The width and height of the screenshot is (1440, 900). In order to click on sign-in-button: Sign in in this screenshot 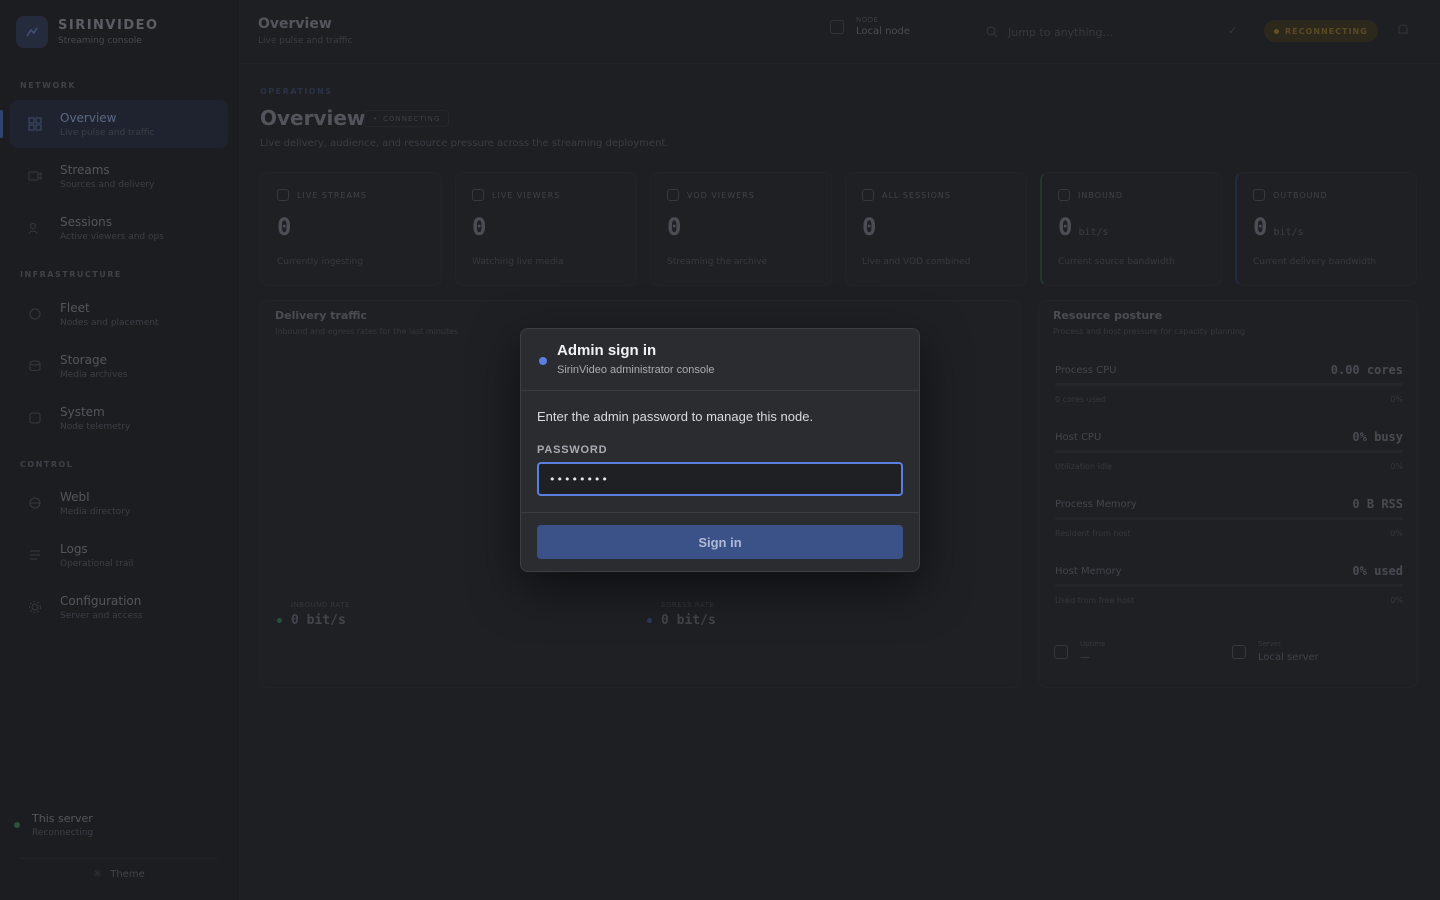, I will do `click(720, 542)`.